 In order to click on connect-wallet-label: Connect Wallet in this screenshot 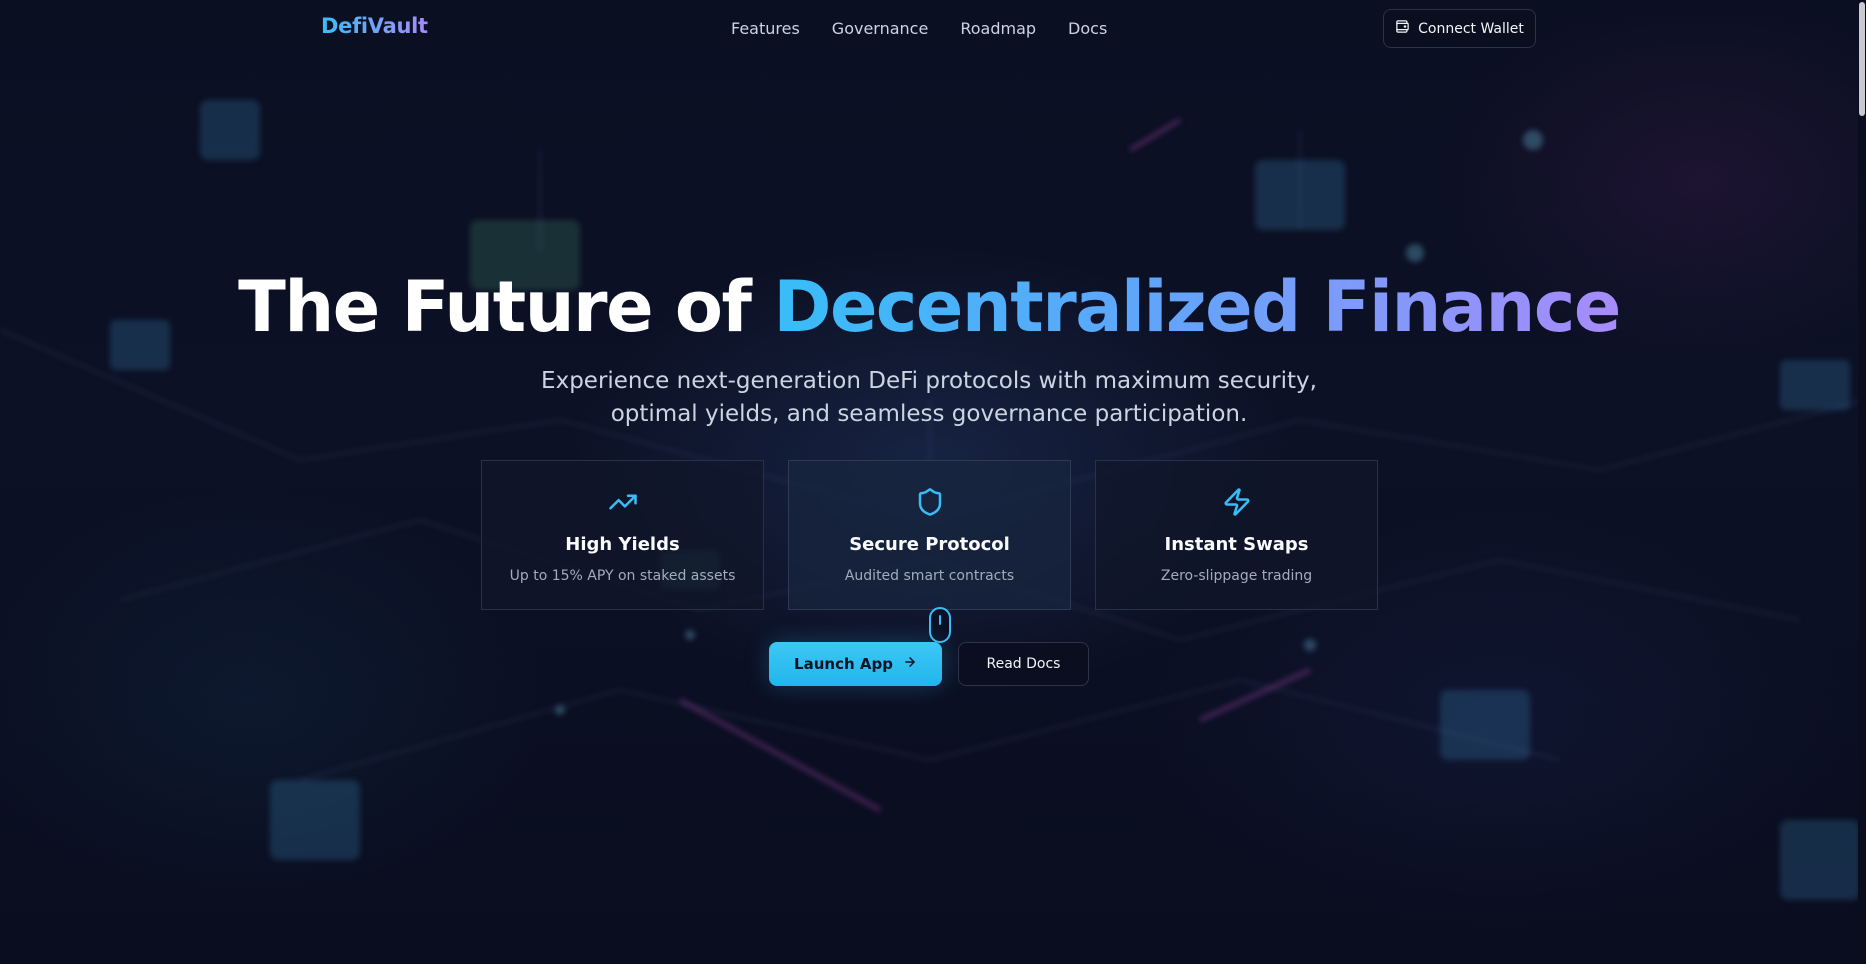, I will do `click(1471, 28)`.